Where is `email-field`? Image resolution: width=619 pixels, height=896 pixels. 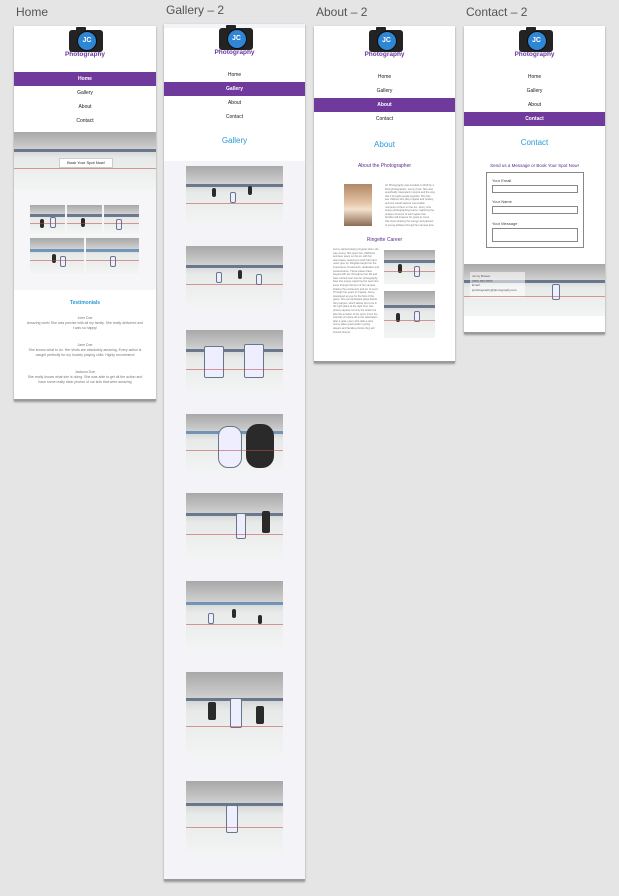 email-field is located at coordinates (535, 189).